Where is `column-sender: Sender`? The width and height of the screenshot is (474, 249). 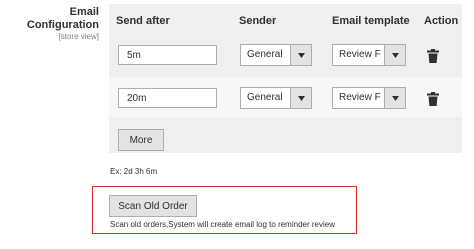
column-sender: Sender is located at coordinates (258, 21).